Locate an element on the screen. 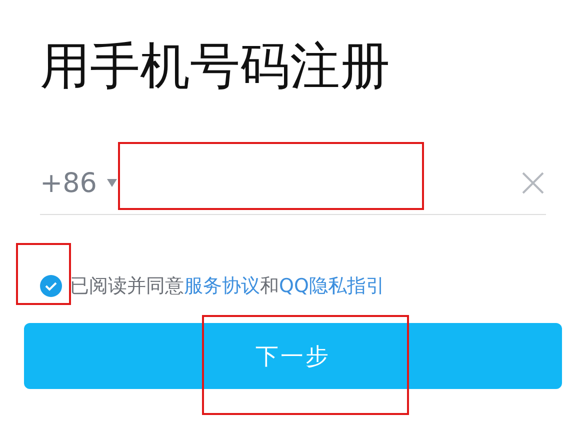 The height and width of the screenshot is (440, 586). agreement-link: QQ隐私指引 is located at coordinates (332, 286).